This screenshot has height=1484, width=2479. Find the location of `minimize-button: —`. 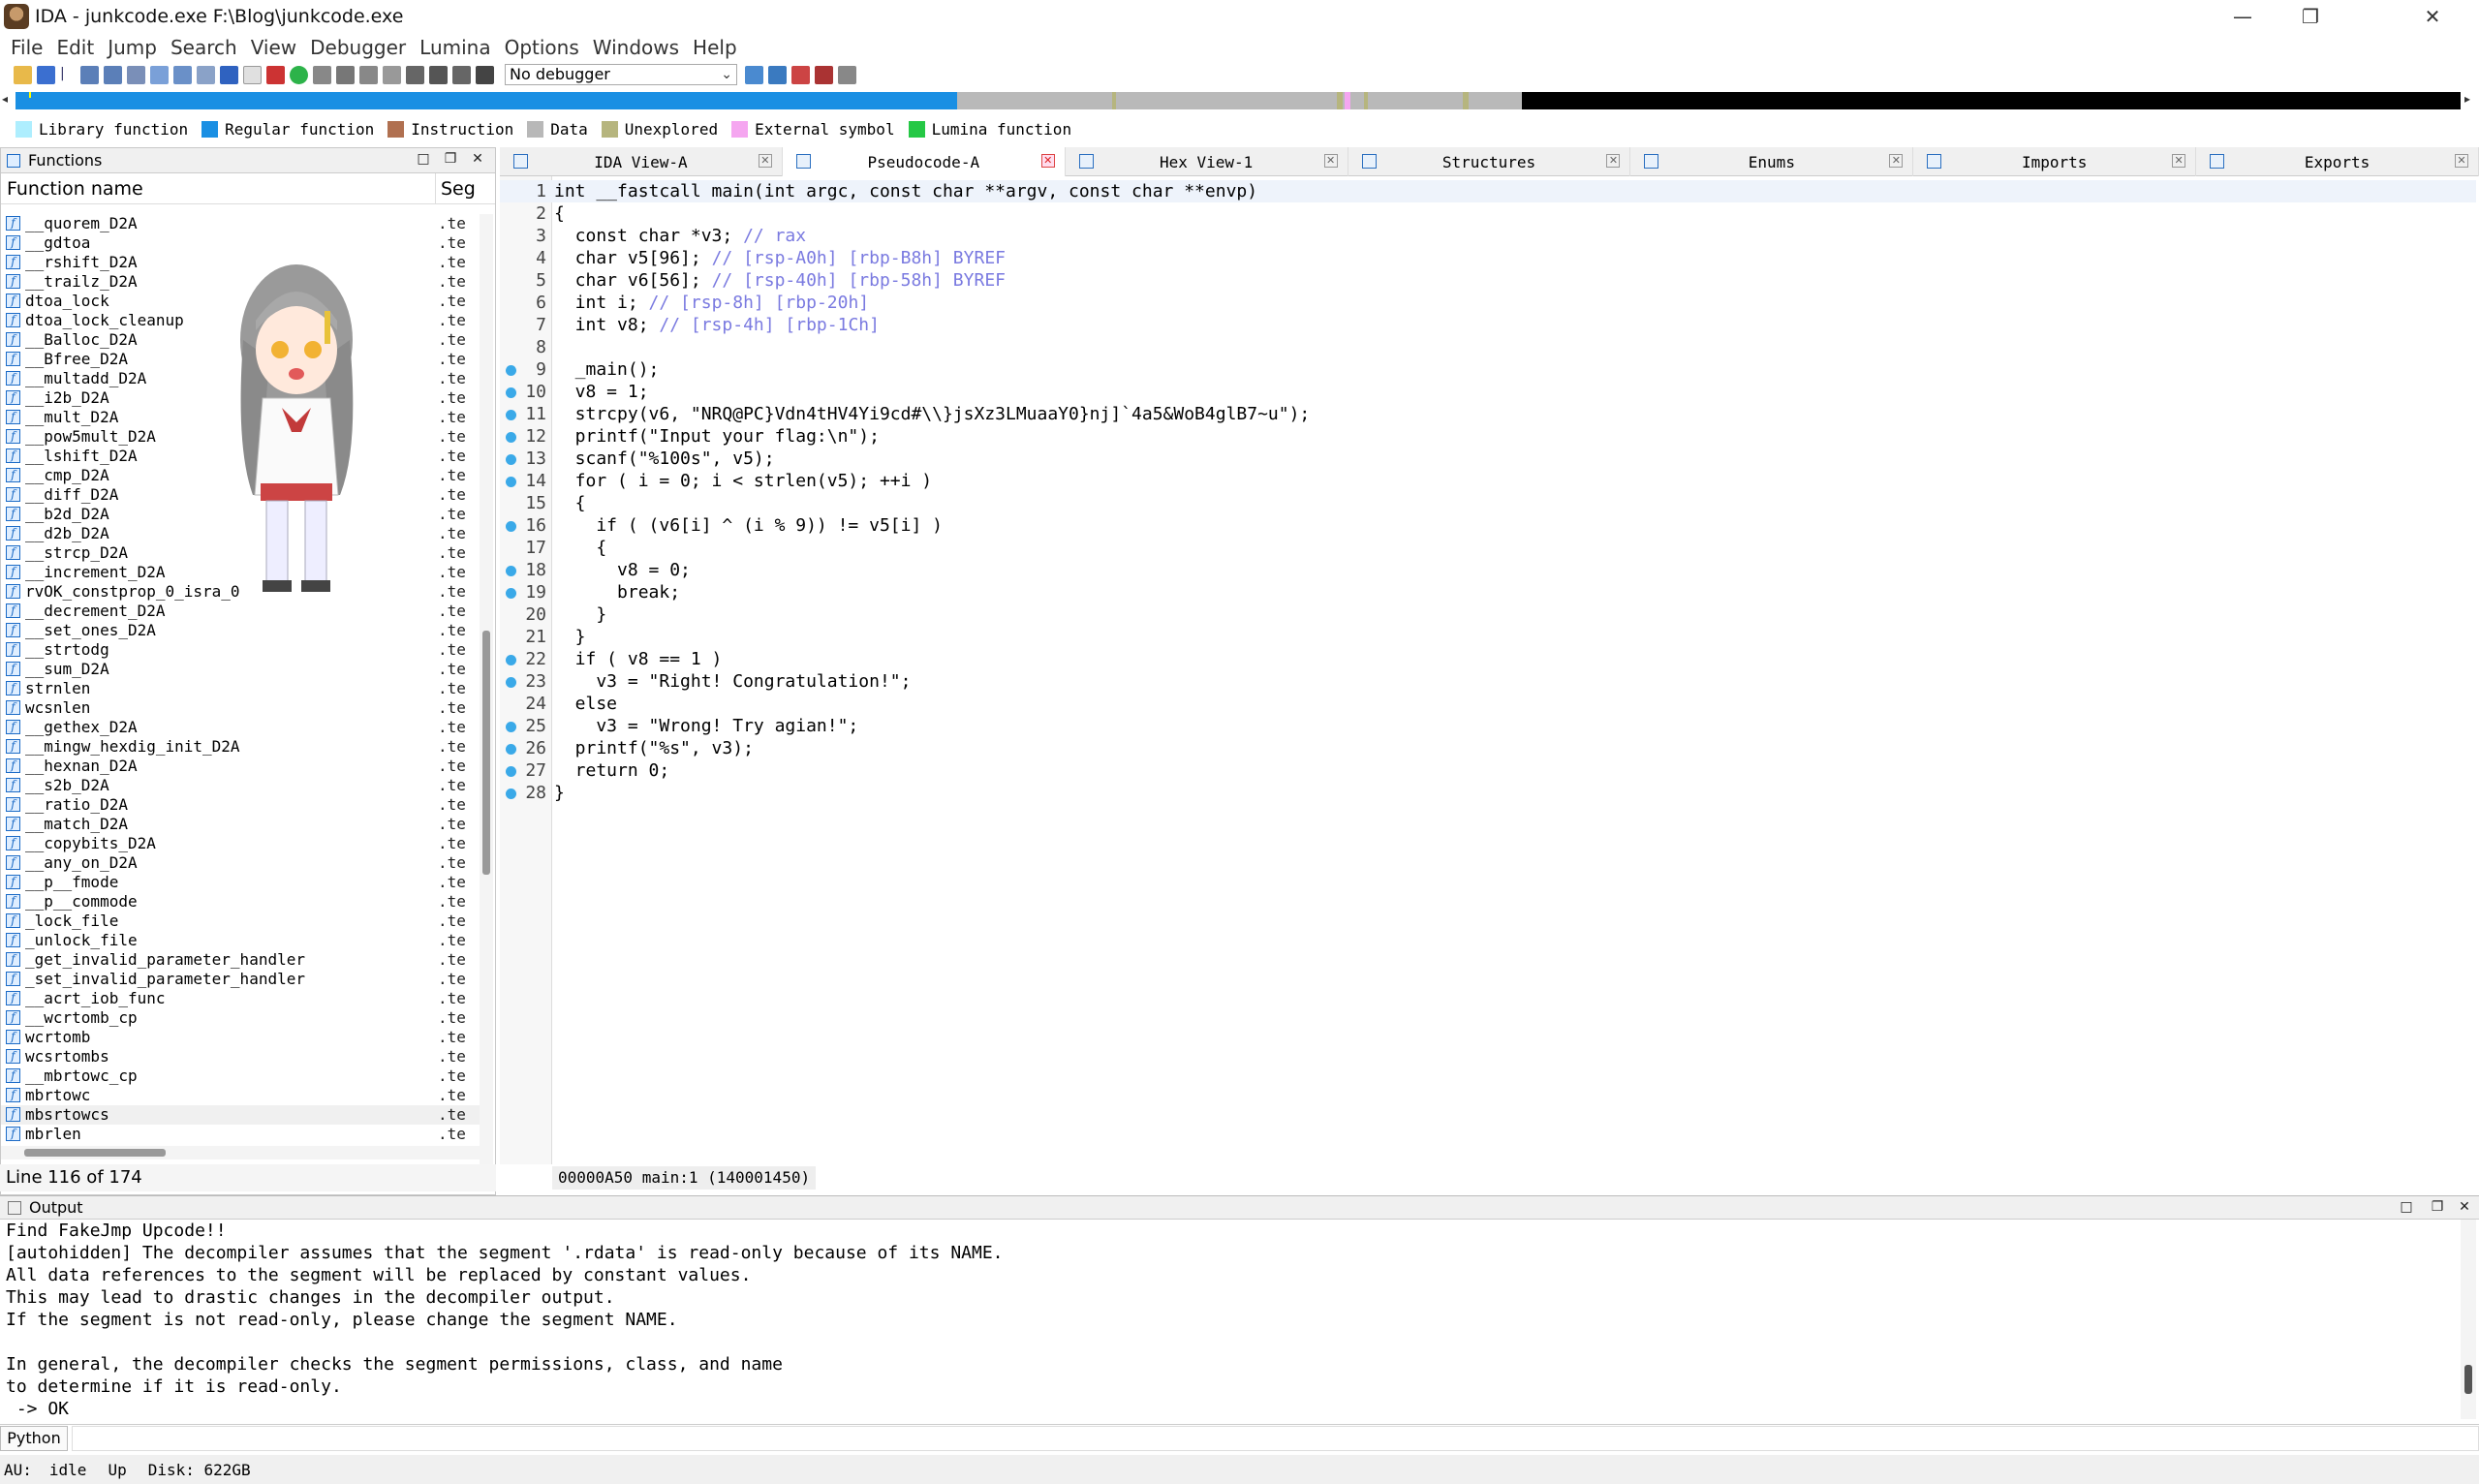

minimize-button: — is located at coordinates (2243, 16).